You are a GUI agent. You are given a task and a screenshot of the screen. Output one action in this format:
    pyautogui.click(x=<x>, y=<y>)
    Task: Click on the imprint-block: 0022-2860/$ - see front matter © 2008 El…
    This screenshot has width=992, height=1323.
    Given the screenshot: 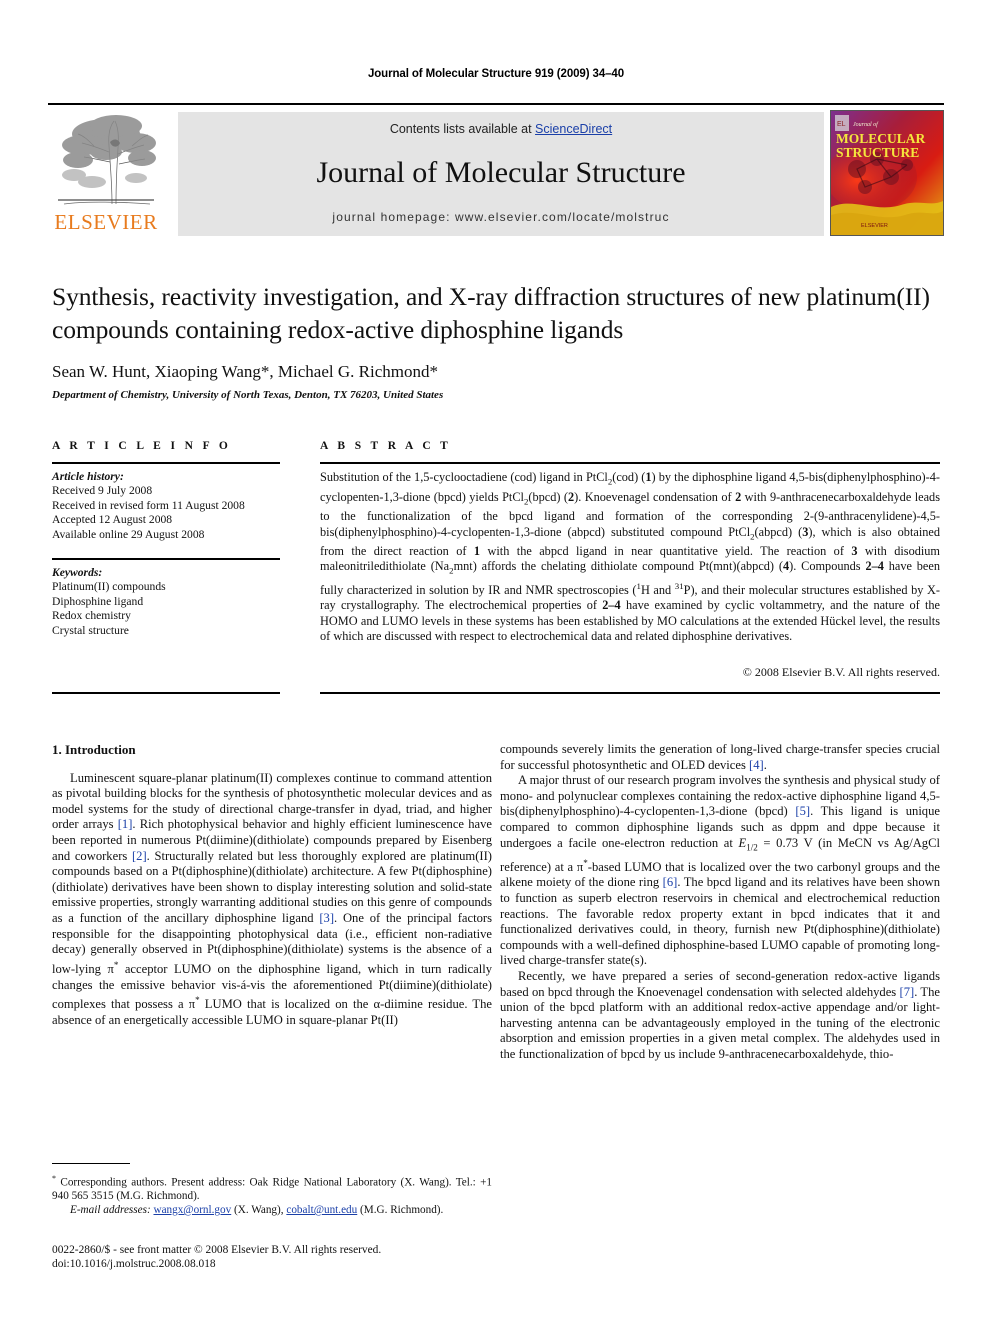 What is the action you would take?
    pyautogui.click(x=282, y=1257)
    